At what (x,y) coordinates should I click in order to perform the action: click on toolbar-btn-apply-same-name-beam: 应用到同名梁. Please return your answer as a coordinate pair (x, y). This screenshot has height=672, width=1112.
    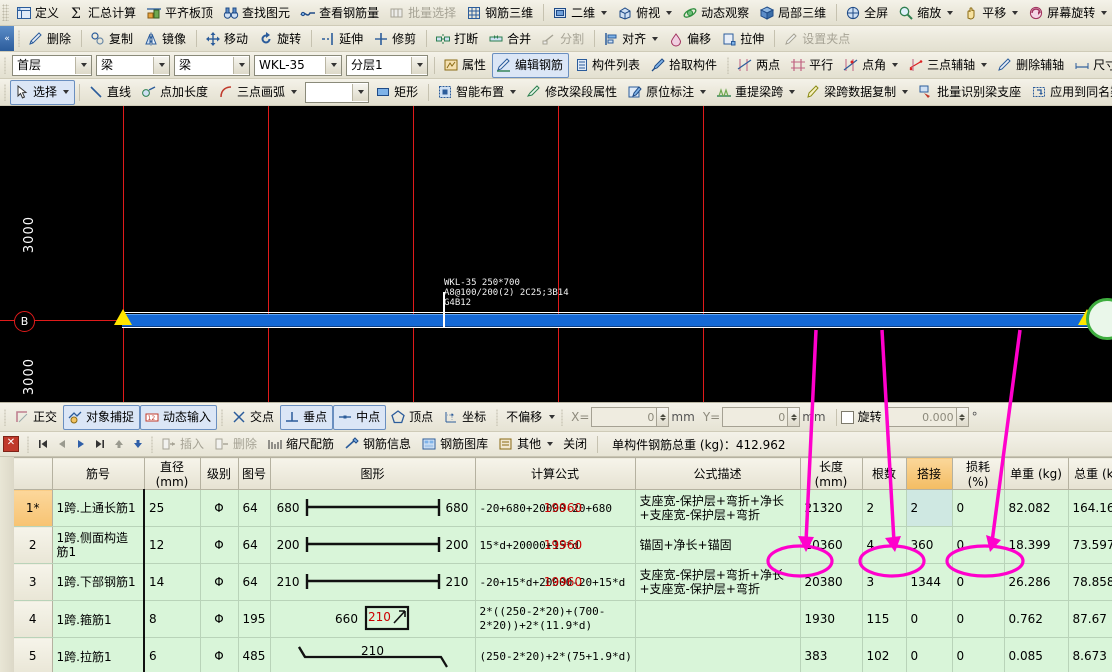
    Looking at the image, I should click on (1069, 92).